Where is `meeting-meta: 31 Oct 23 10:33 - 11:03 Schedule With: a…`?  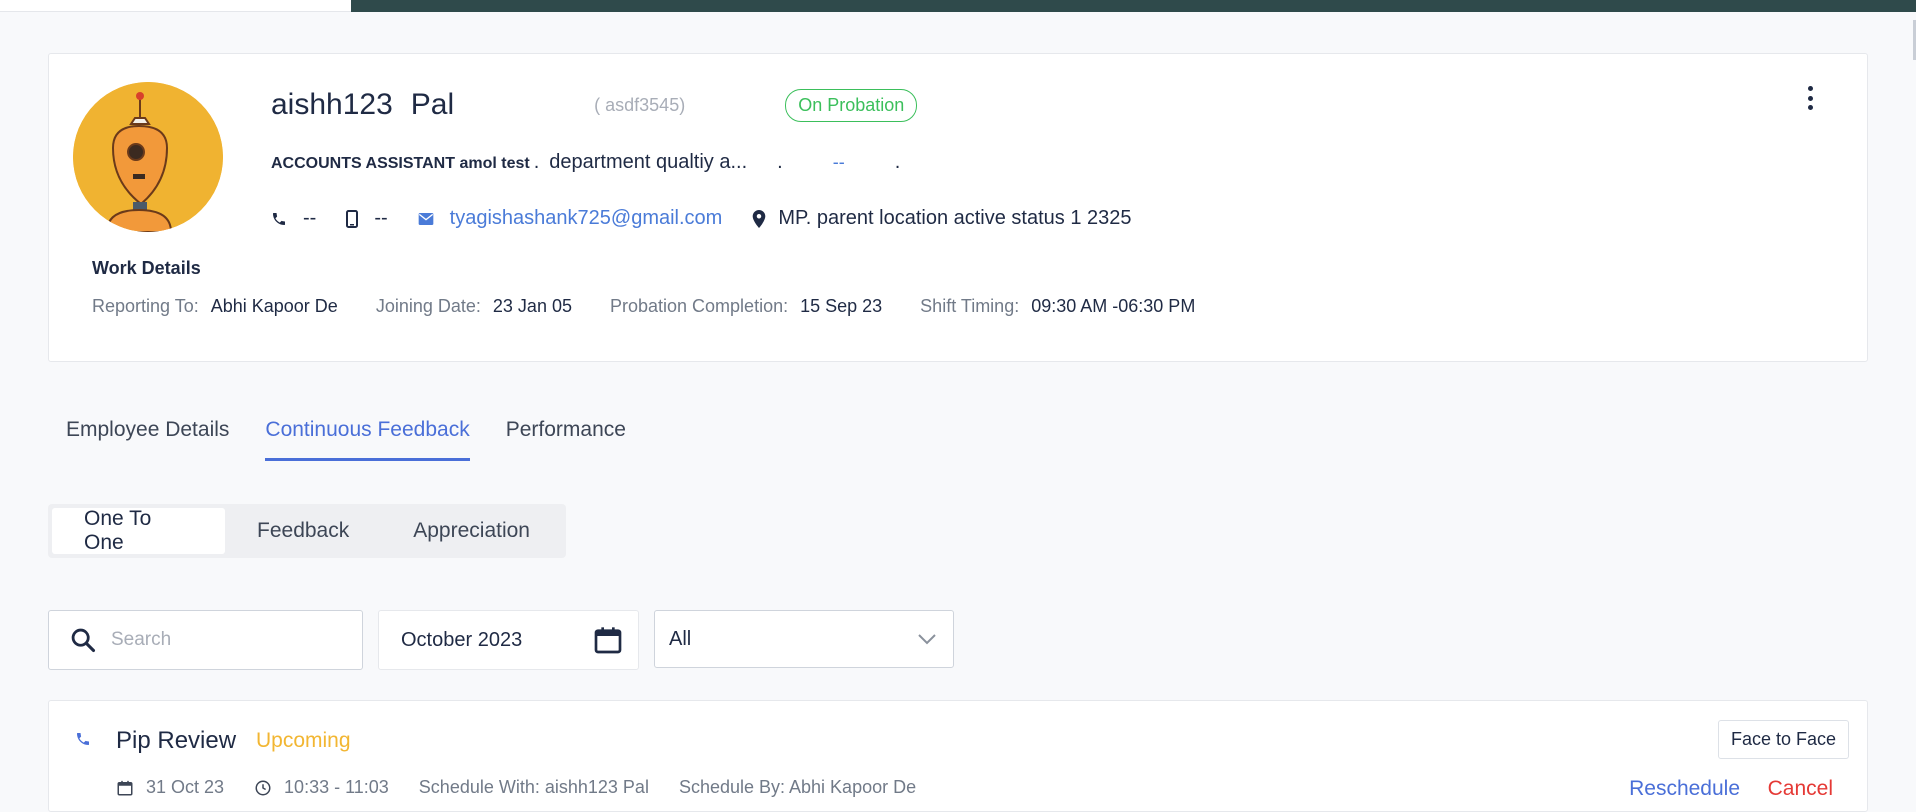
meeting-meta: 31 Oct 23 10:33 - 11:03 Schedule With: a… is located at coordinates (531, 787).